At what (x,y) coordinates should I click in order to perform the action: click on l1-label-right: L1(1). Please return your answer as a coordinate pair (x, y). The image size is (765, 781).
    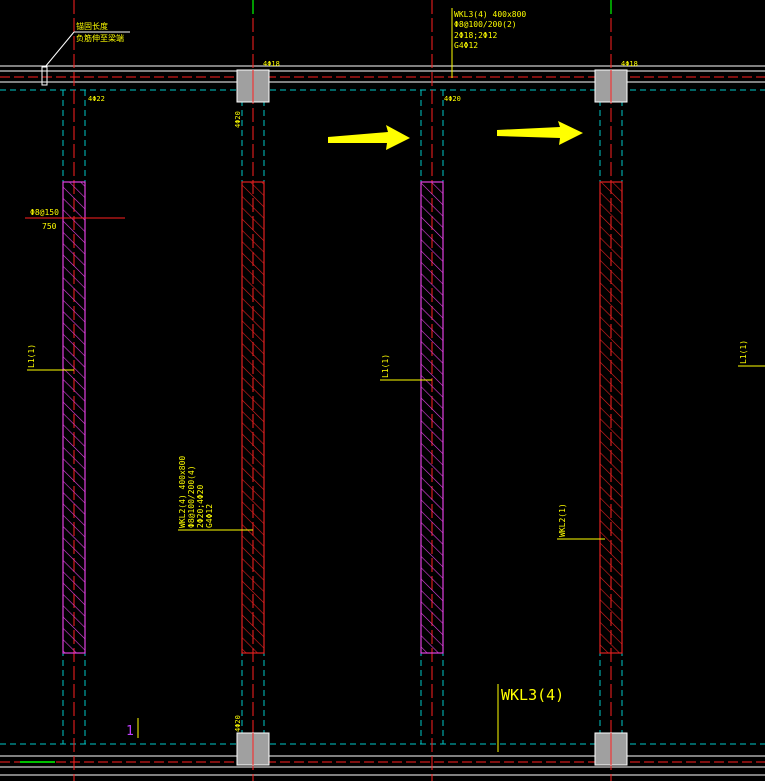
    Looking at the image, I should click on (751, 353).